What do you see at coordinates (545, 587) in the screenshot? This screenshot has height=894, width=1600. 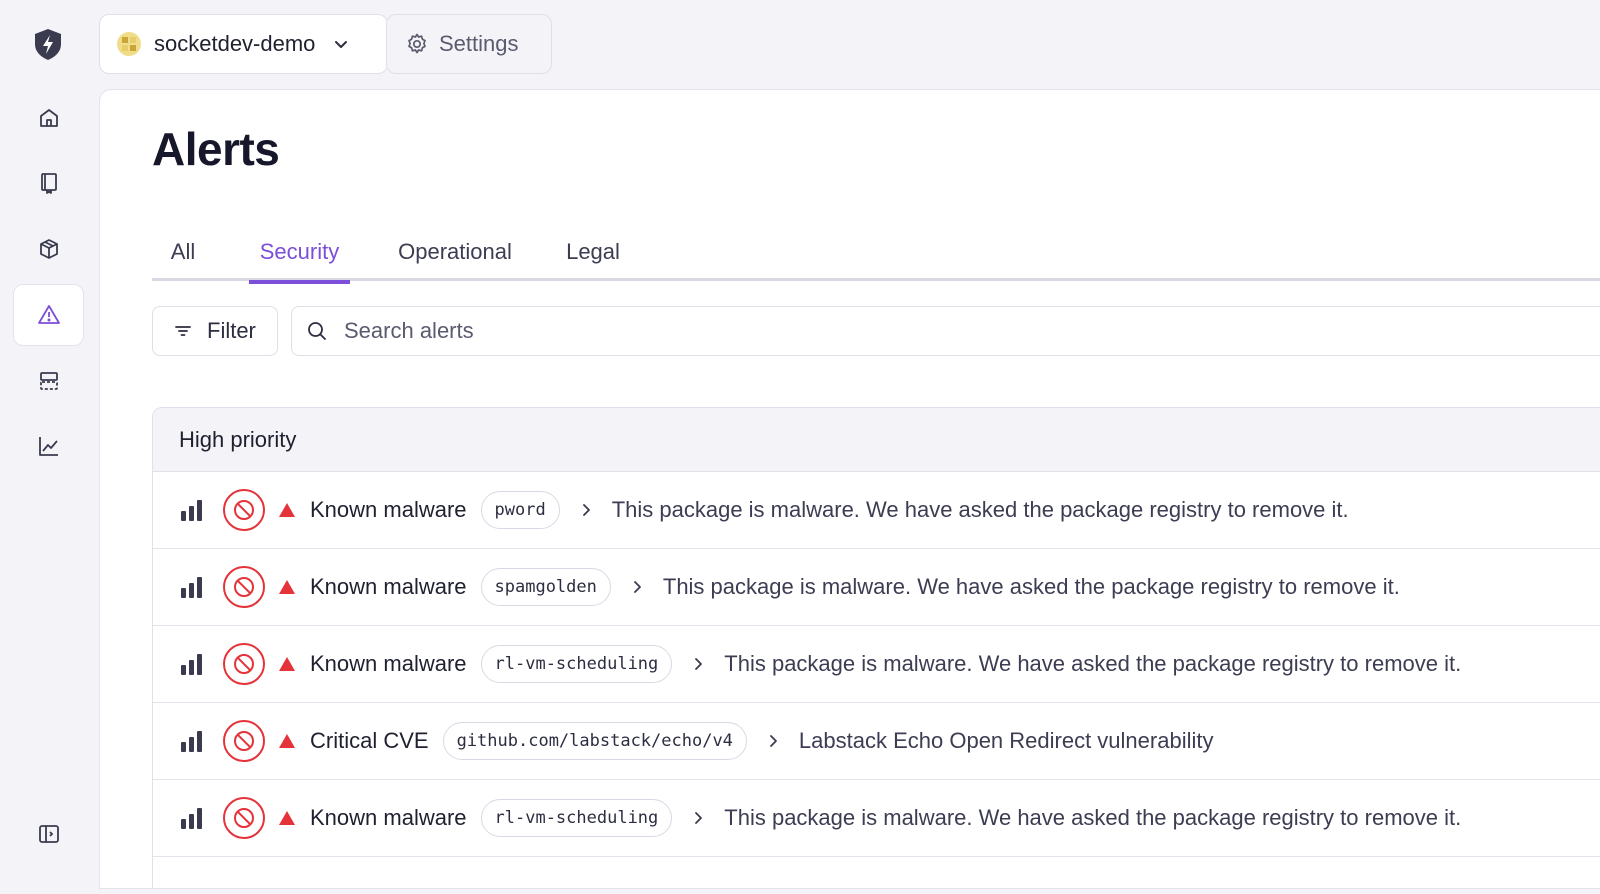 I see `package-pill: spamgolden` at bounding box center [545, 587].